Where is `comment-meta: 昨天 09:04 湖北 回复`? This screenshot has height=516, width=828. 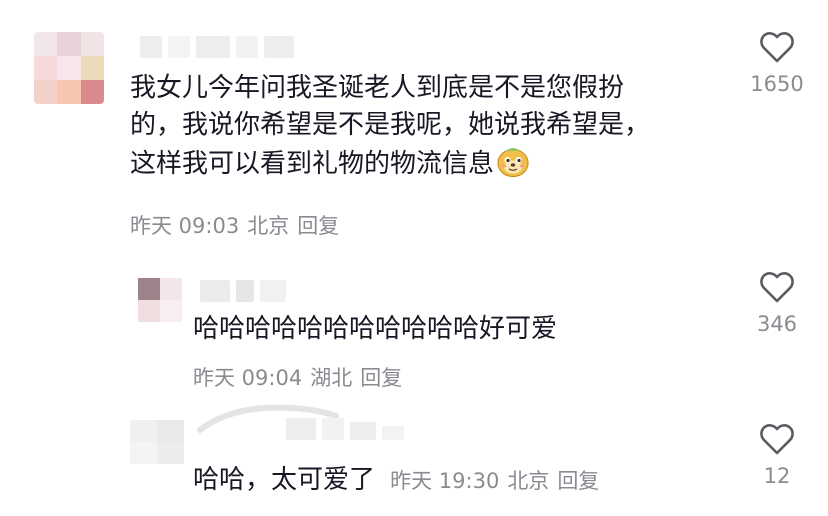 comment-meta: 昨天 09:04 湖北 回复 is located at coordinates (297, 377).